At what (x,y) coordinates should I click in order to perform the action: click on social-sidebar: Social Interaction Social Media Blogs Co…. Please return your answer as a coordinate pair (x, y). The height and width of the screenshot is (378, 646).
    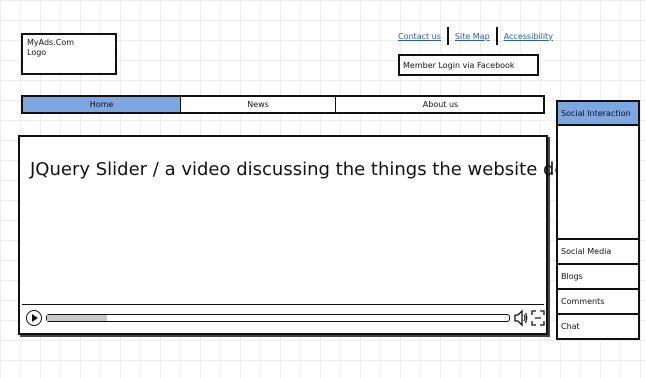
    Looking at the image, I should click on (598, 220).